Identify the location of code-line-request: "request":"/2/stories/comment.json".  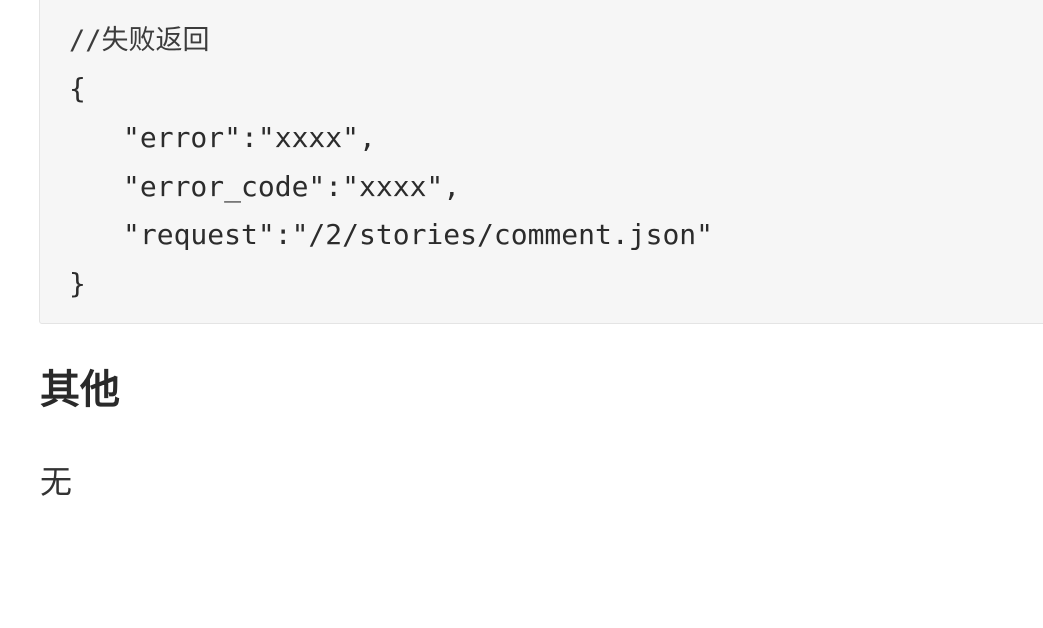
(391, 235).